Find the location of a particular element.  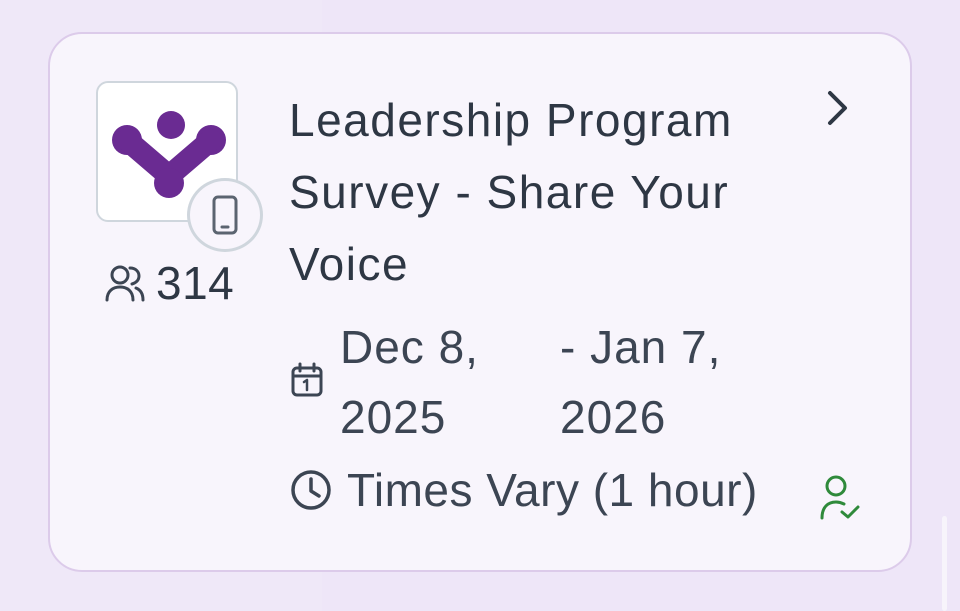

clock-icon is located at coordinates (311, 490).